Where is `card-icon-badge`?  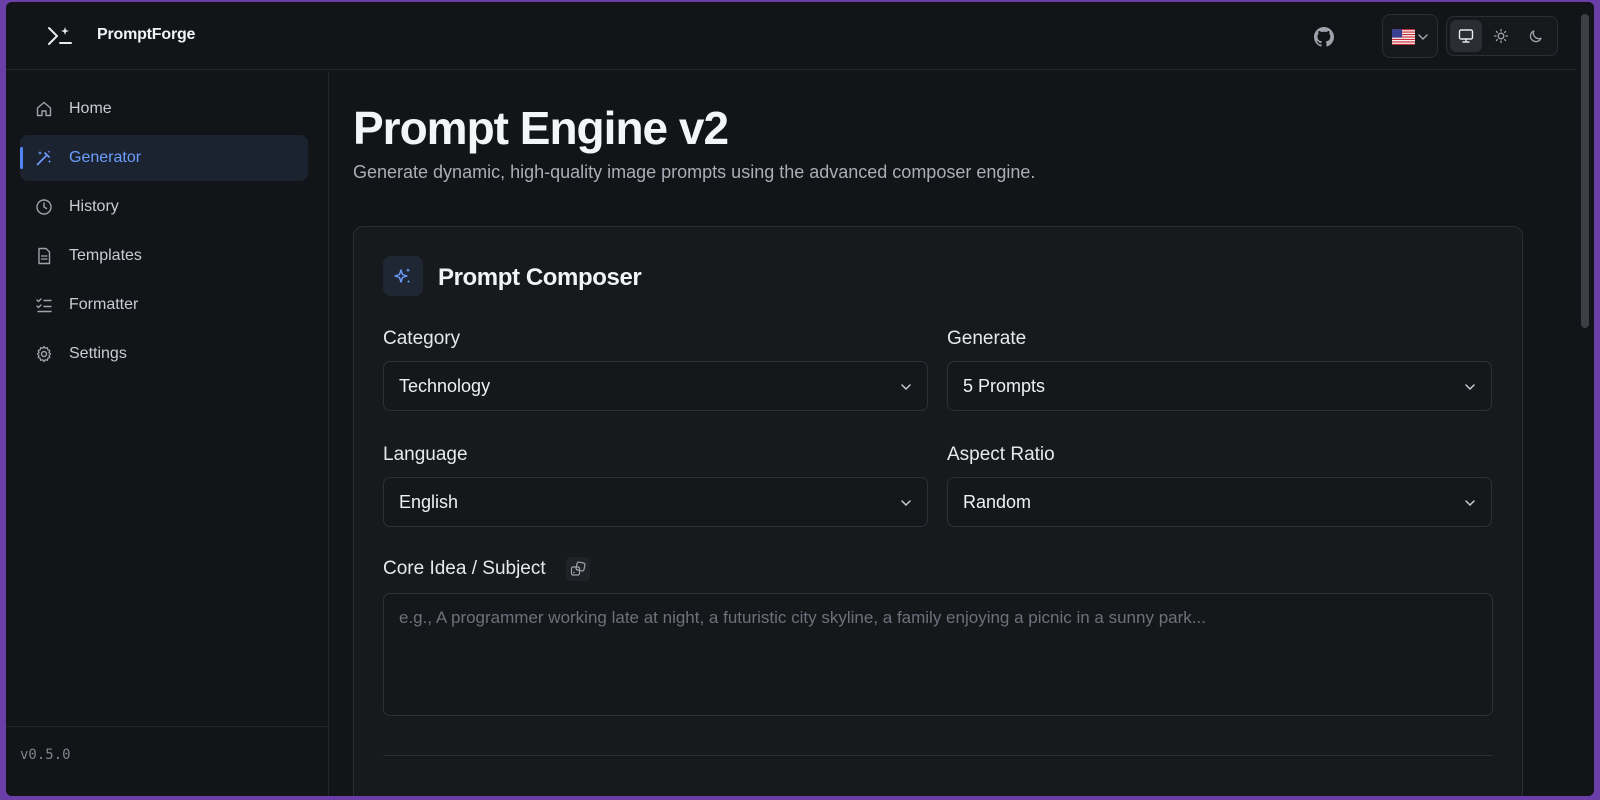
card-icon-badge is located at coordinates (403, 276).